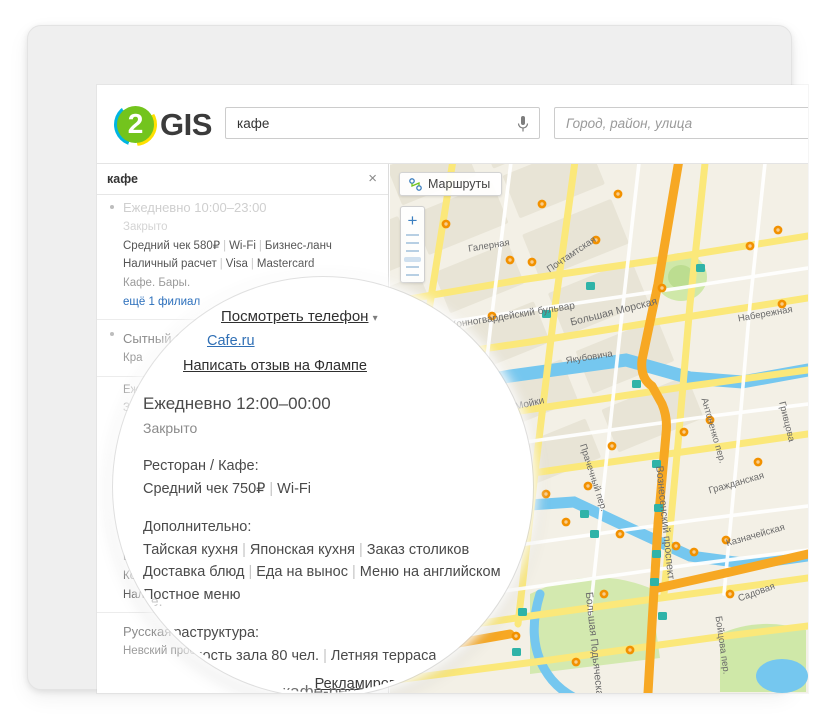 The width and height of the screenshot is (819, 717). I want to click on ghost-payments-text: he., so click(153, 601).